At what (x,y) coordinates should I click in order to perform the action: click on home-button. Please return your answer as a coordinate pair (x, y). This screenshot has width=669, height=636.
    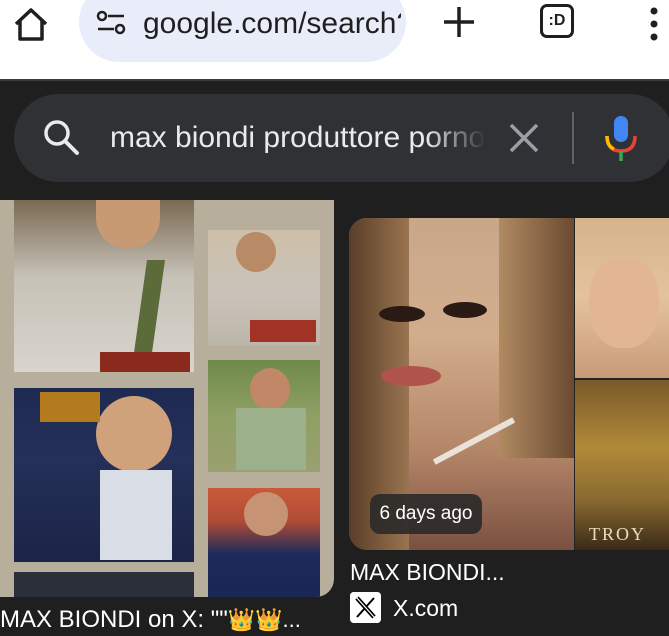
    Looking at the image, I should click on (31, 24).